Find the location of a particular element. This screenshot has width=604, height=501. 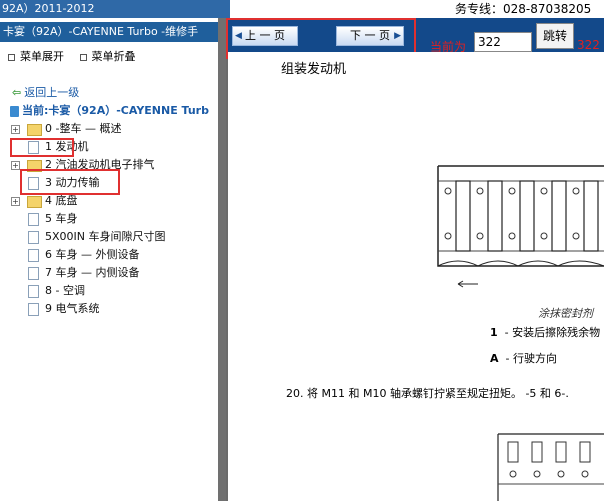

legend-item-1: 1 - 安装后擦除残余物 is located at coordinates (545, 332).